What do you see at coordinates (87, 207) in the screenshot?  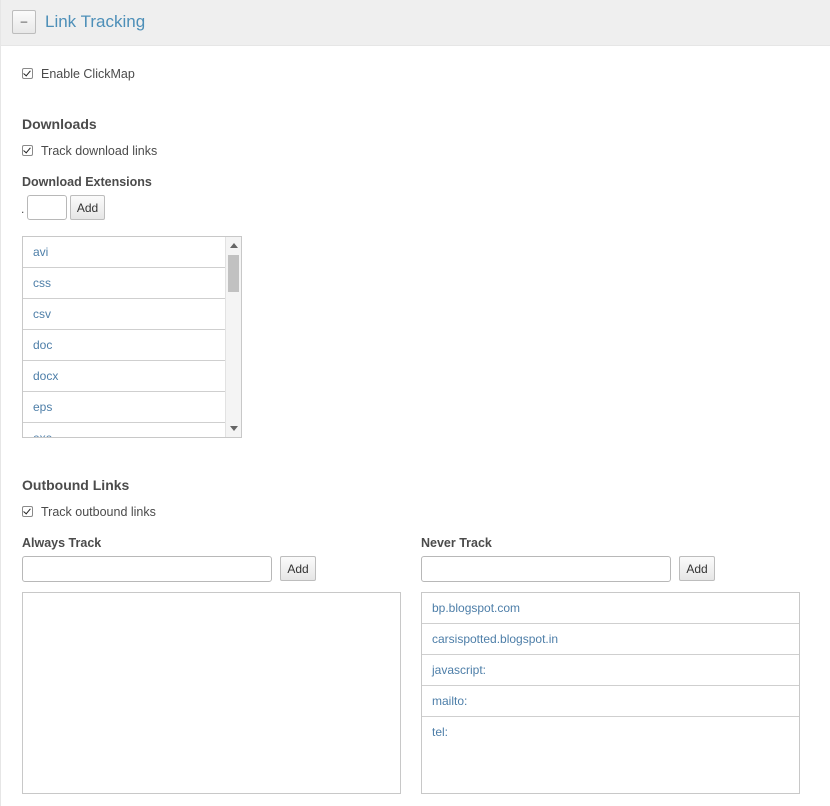 I see `add-extension-button: Add` at bounding box center [87, 207].